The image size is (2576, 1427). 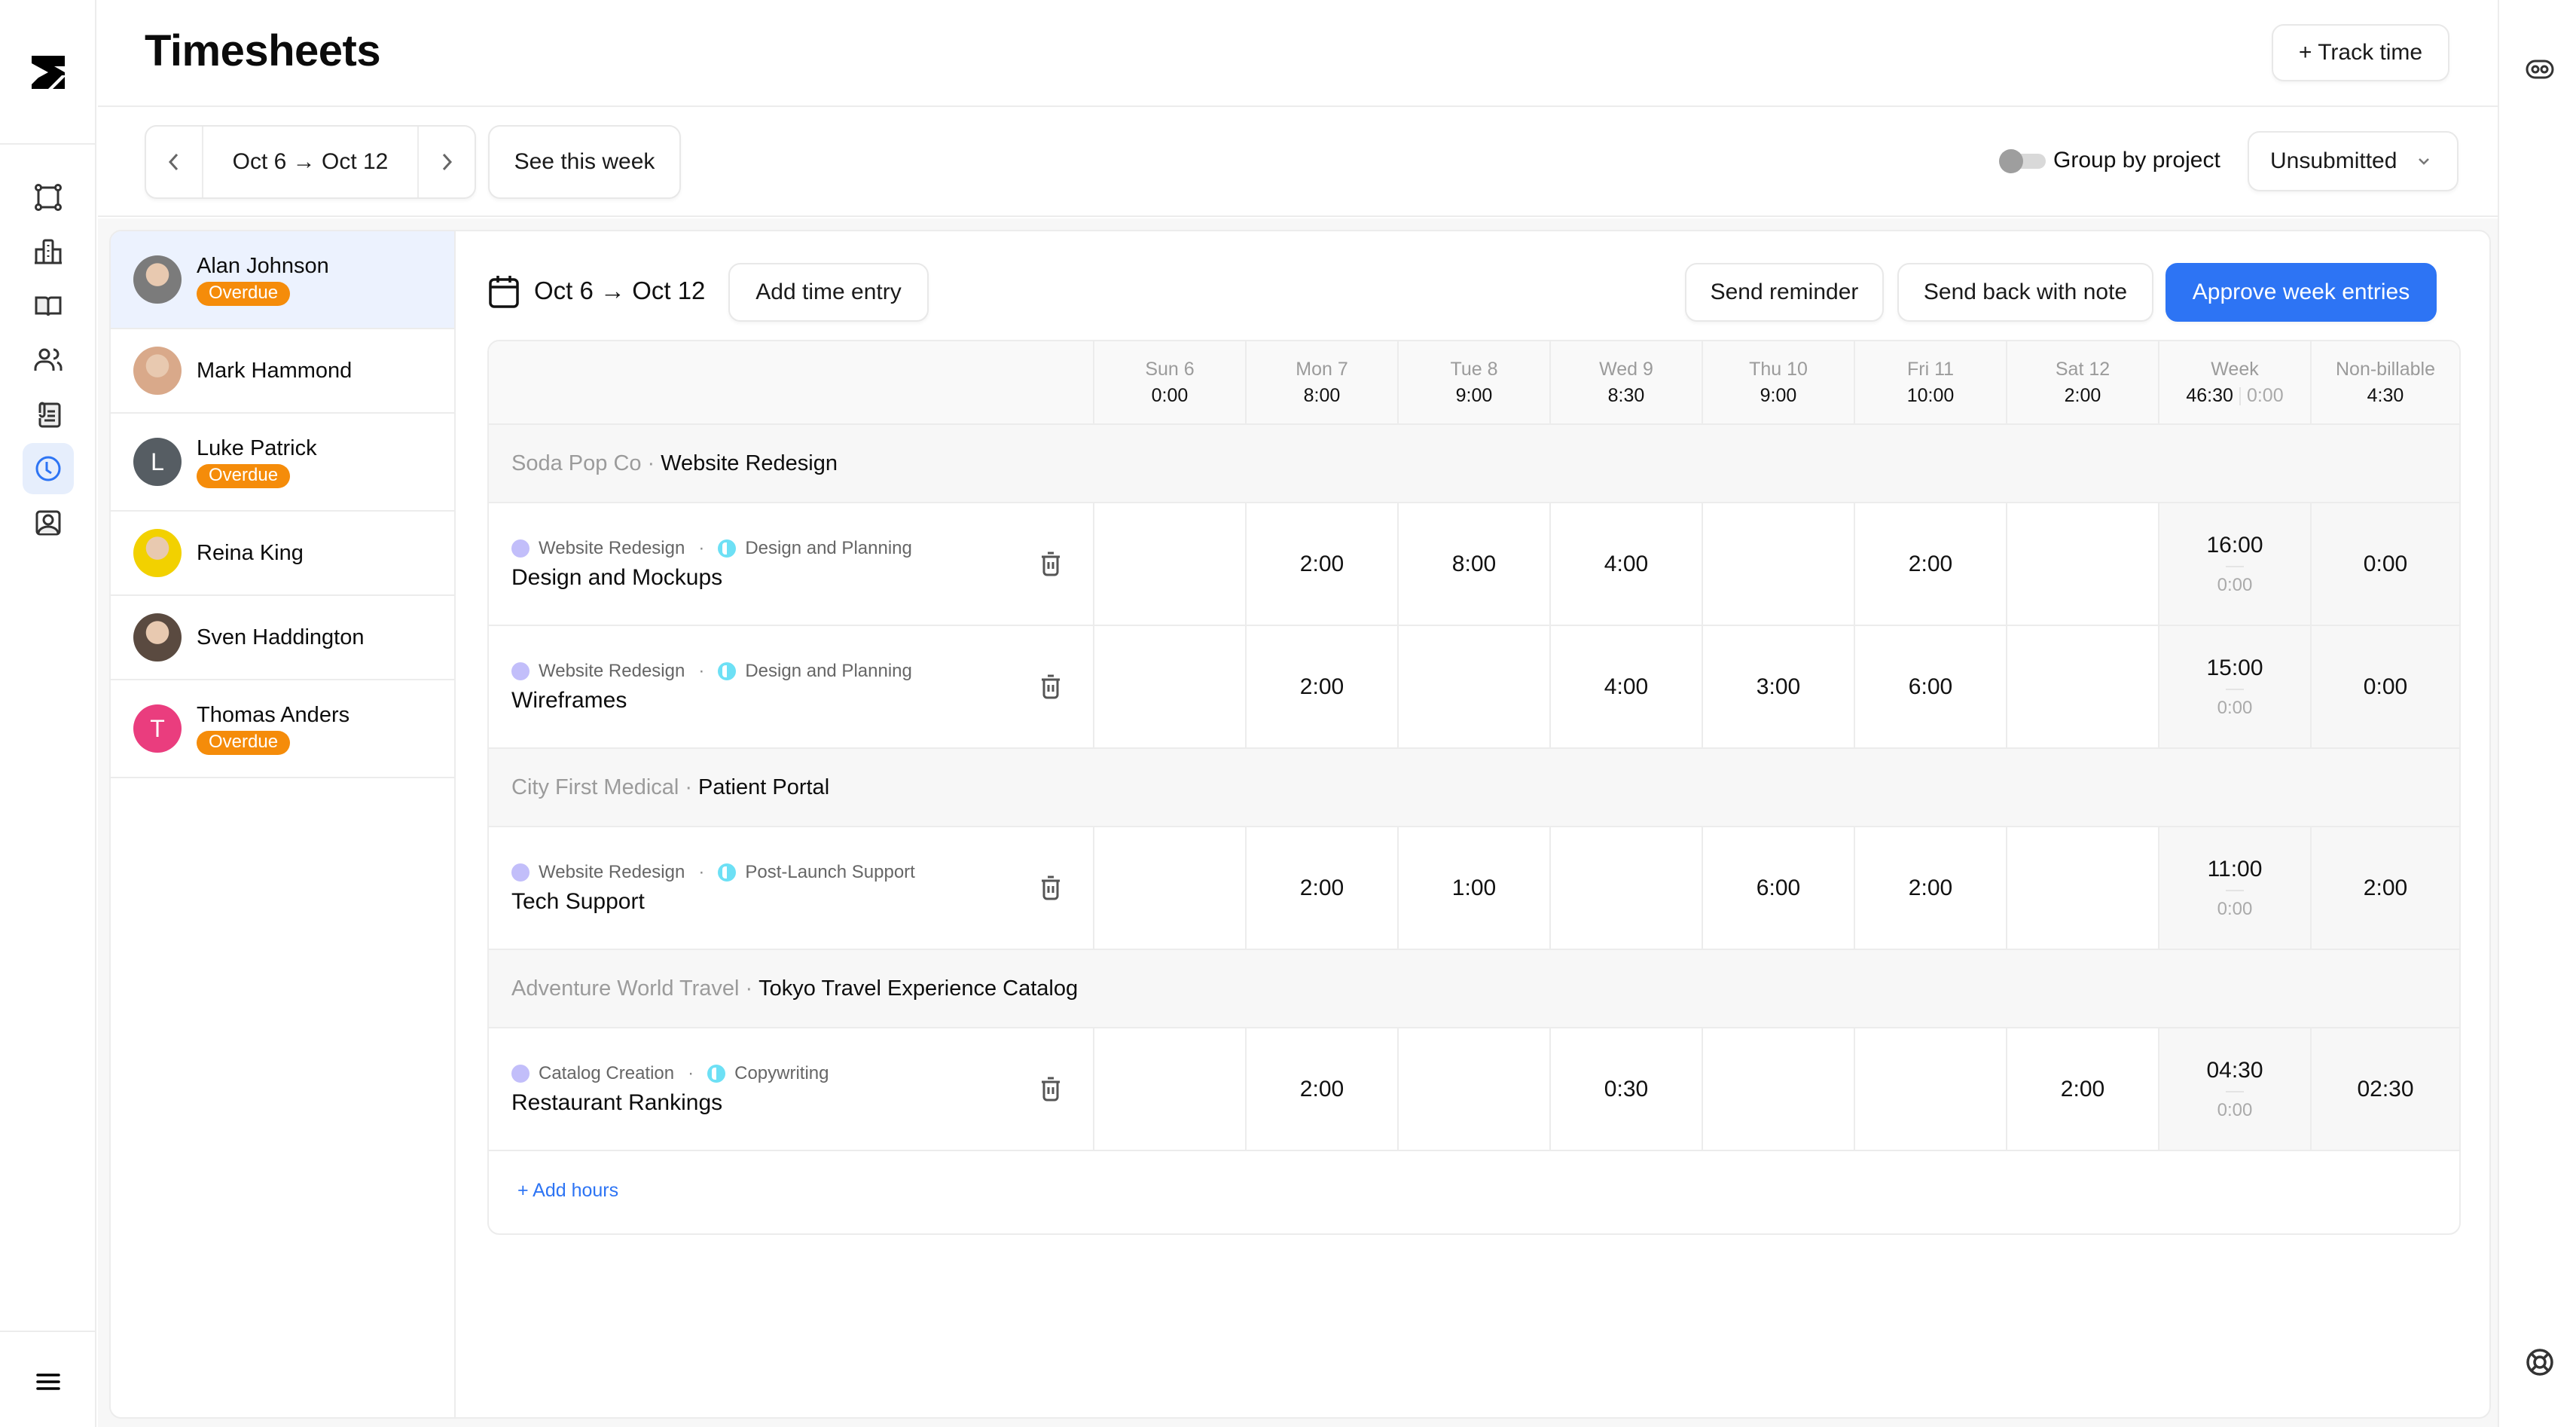 I want to click on send-reminder-button: Send reminder, so click(x=1785, y=292).